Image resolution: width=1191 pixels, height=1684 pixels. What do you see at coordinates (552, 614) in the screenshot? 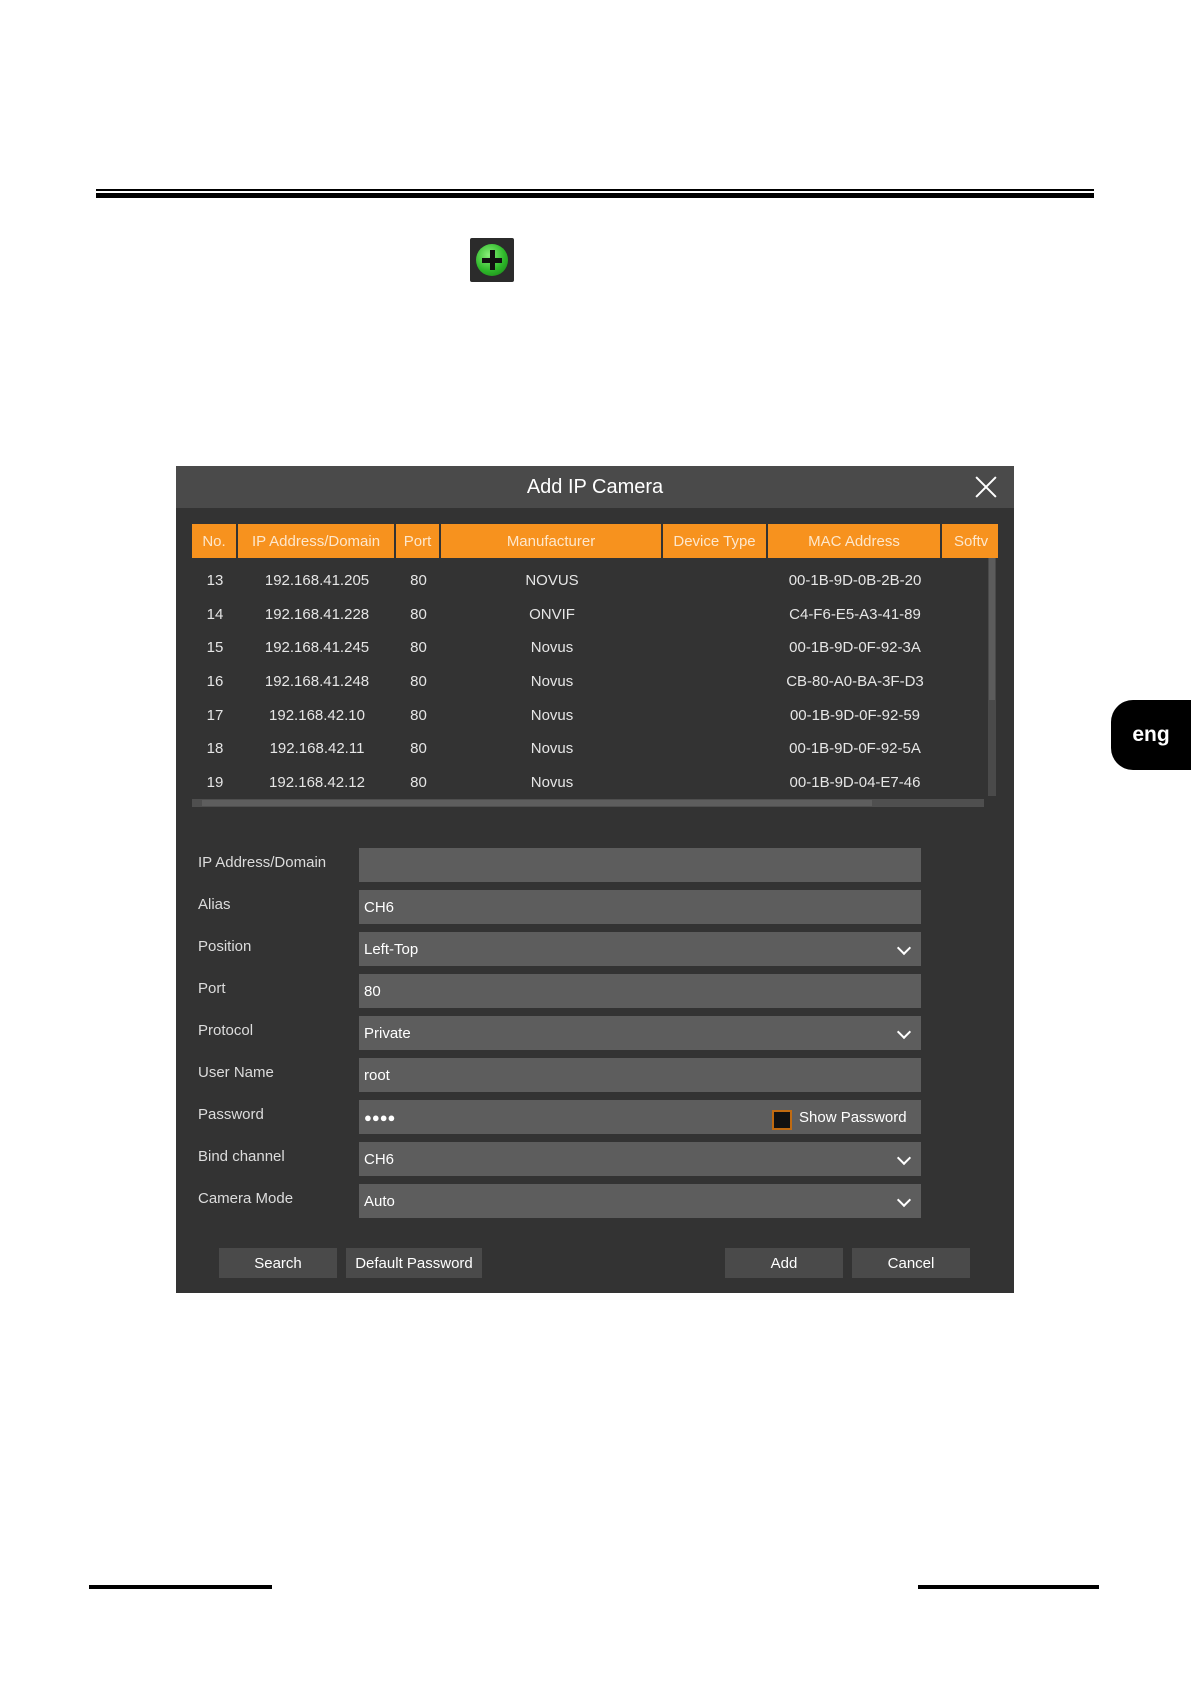
I see `table-cell: ONVIF` at bounding box center [552, 614].